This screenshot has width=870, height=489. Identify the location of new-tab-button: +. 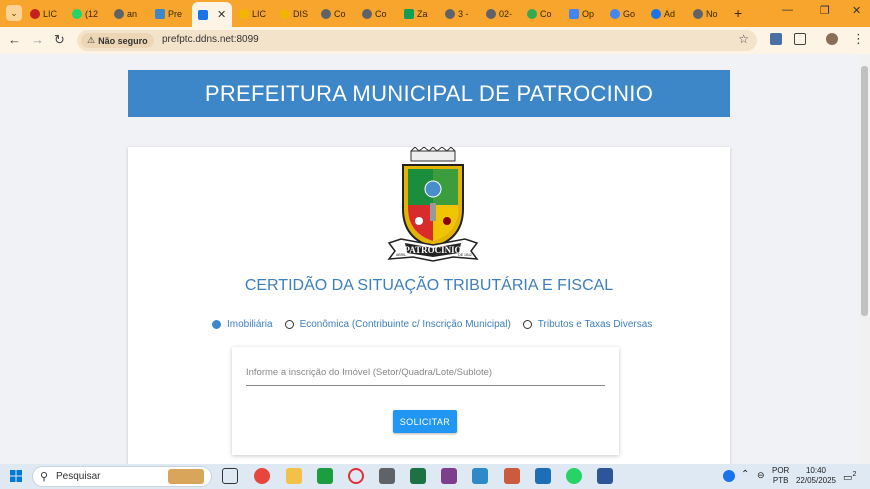
(738, 13).